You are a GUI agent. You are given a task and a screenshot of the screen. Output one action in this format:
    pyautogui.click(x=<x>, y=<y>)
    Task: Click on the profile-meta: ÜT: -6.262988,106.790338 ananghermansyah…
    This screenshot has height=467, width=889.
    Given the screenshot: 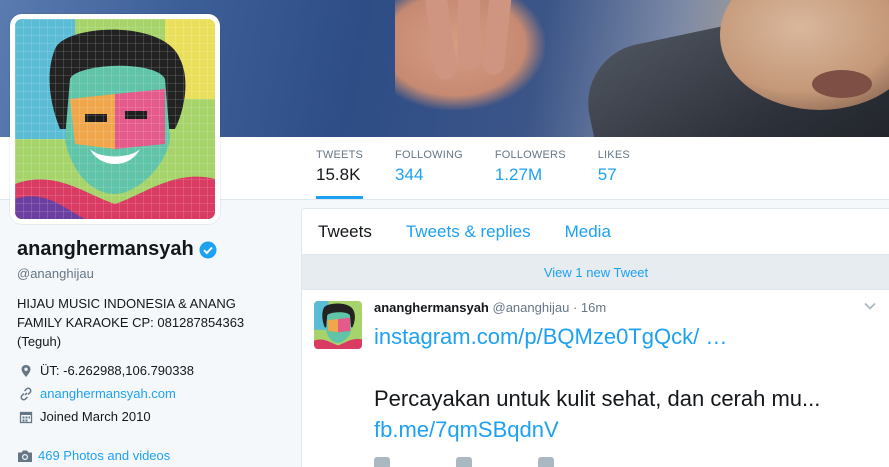 What is the action you would take?
    pyautogui.click(x=149, y=393)
    